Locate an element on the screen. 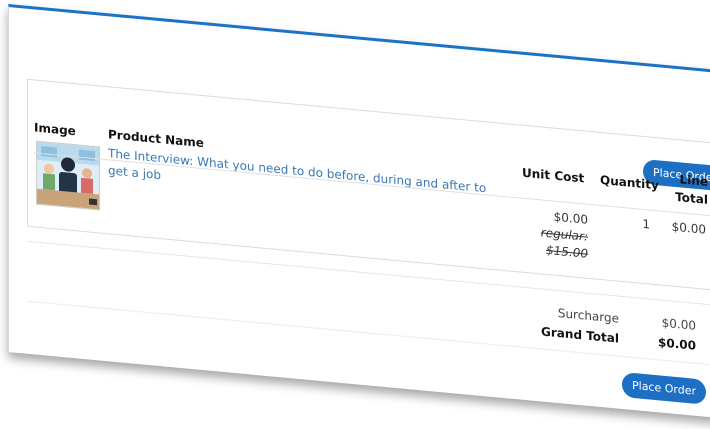 This screenshot has width=710, height=429. column-header-line-total: Line Total is located at coordinates (684, 188).